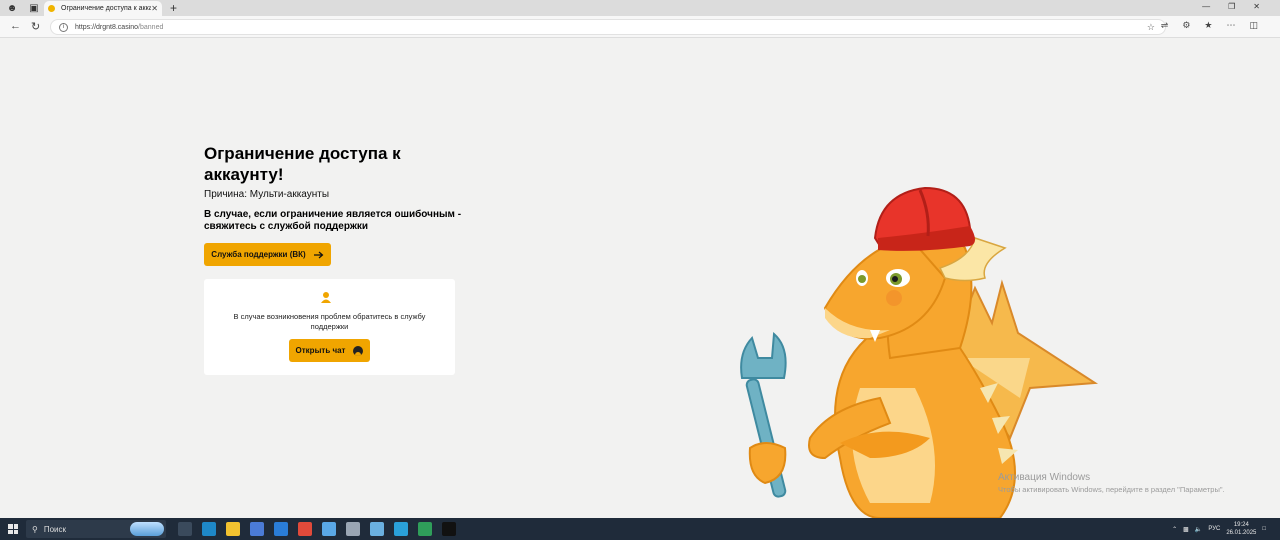 The width and height of the screenshot is (1280, 540). What do you see at coordinates (34, 8) in the screenshot?
I see `tab-actions-icon: ▣` at bounding box center [34, 8].